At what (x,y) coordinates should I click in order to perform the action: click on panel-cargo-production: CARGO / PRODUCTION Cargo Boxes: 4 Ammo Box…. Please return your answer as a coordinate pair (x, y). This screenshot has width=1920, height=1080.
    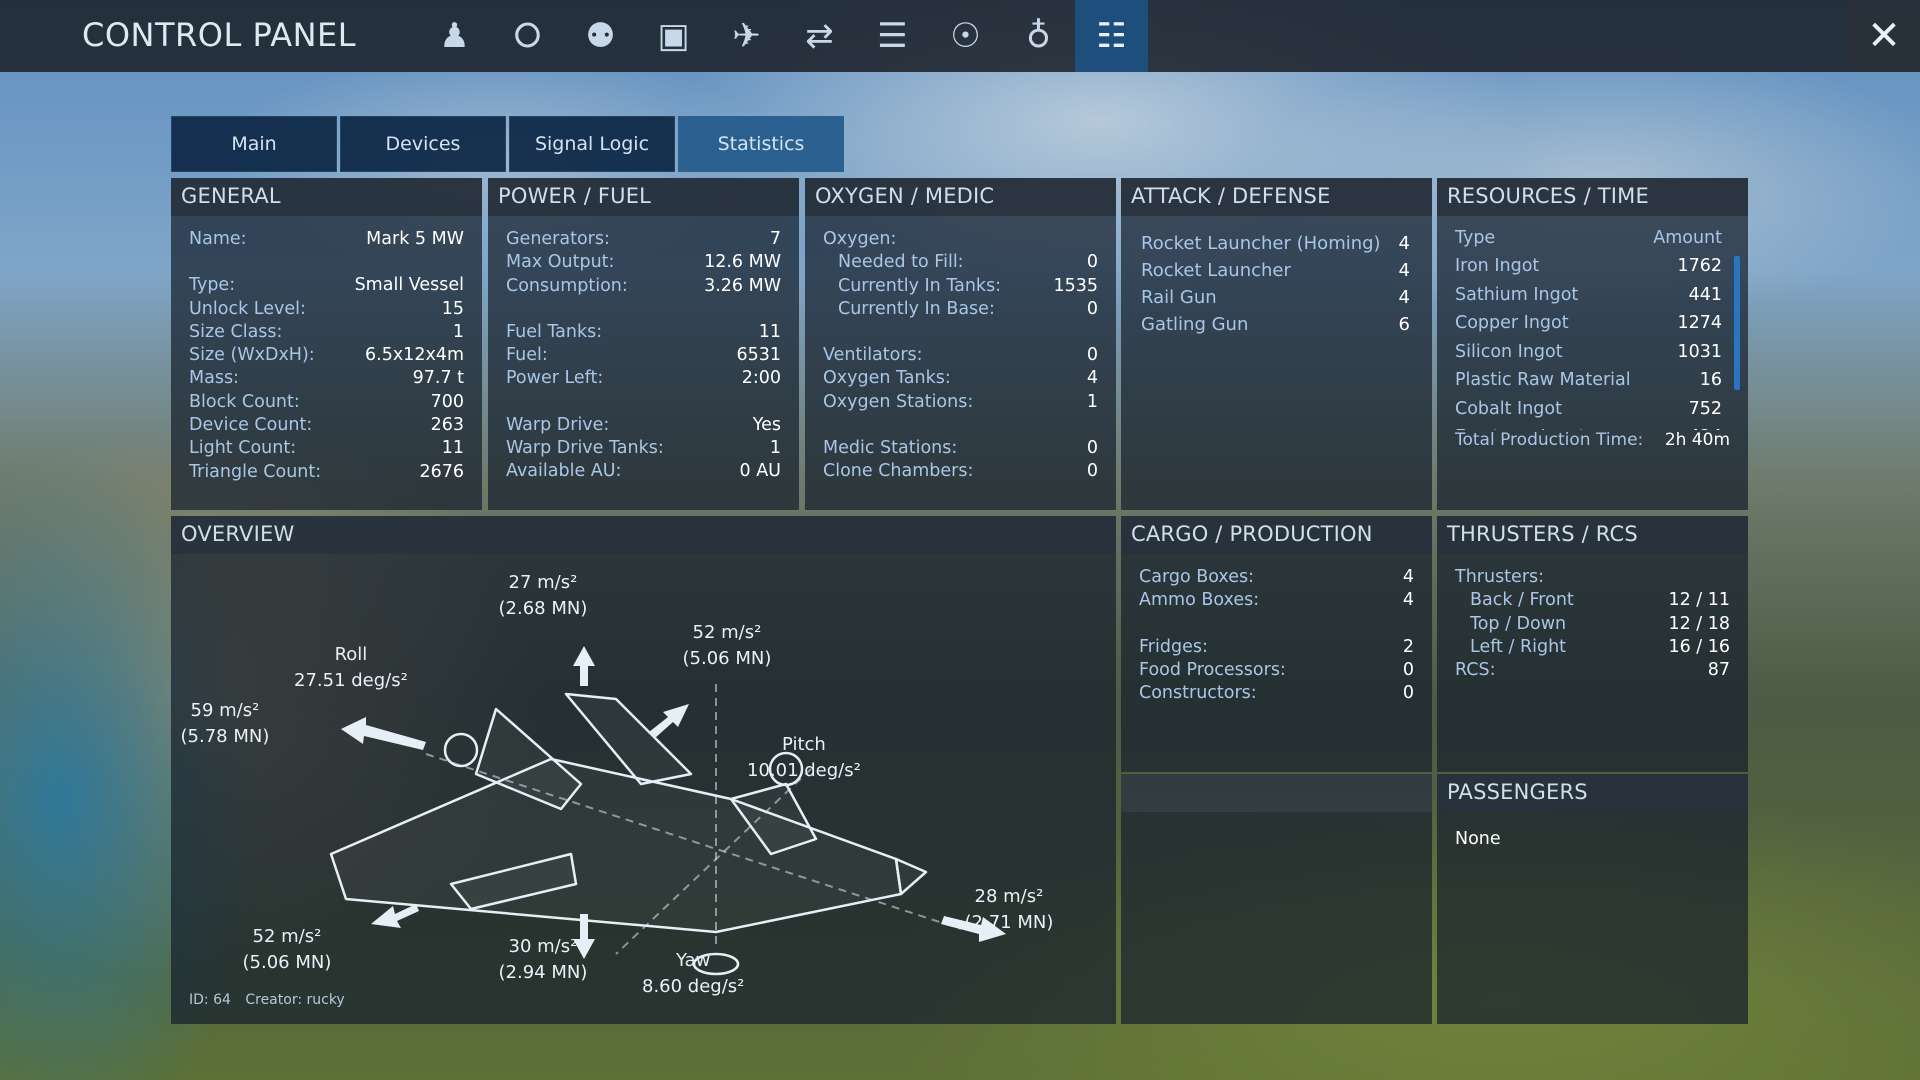
    Looking at the image, I should click on (1276, 644).